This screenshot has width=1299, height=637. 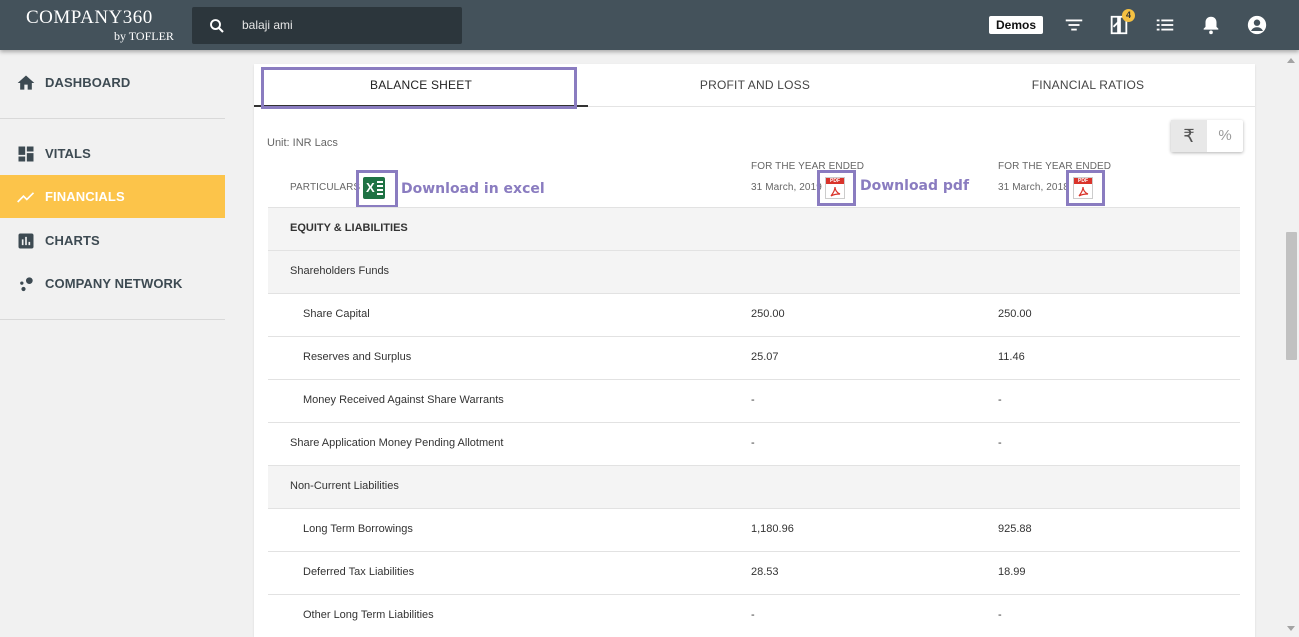 What do you see at coordinates (1012, 572) in the screenshot?
I see `row-value-2018: 18.99` at bounding box center [1012, 572].